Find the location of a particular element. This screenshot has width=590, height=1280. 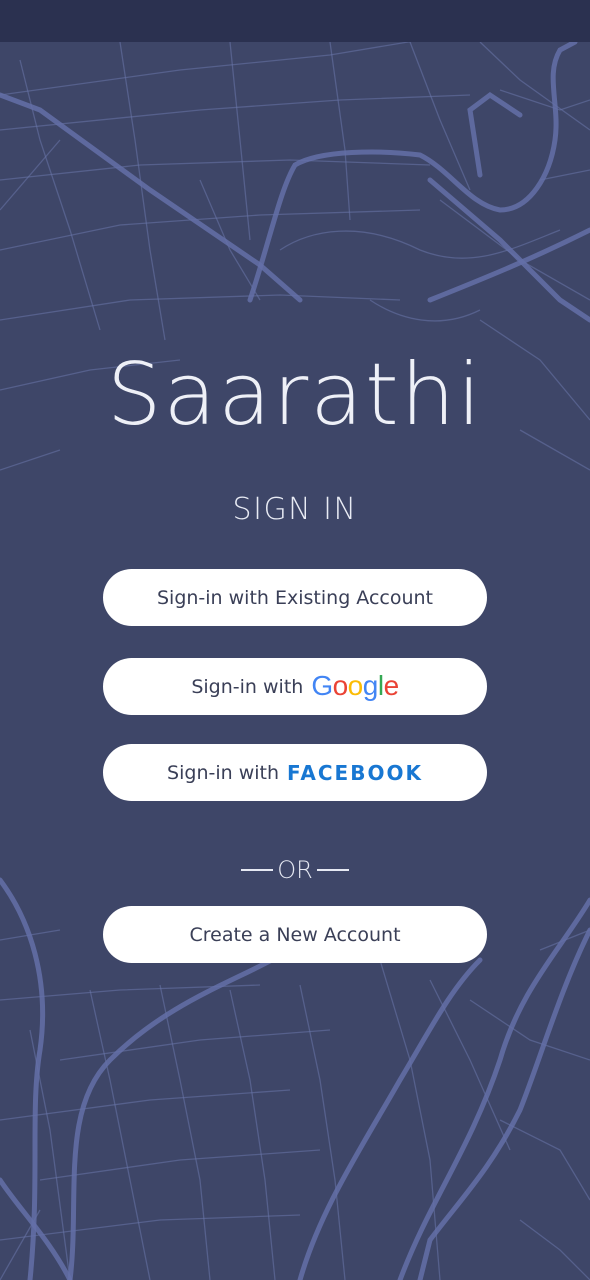

divider-line-right is located at coordinates (332, 870).